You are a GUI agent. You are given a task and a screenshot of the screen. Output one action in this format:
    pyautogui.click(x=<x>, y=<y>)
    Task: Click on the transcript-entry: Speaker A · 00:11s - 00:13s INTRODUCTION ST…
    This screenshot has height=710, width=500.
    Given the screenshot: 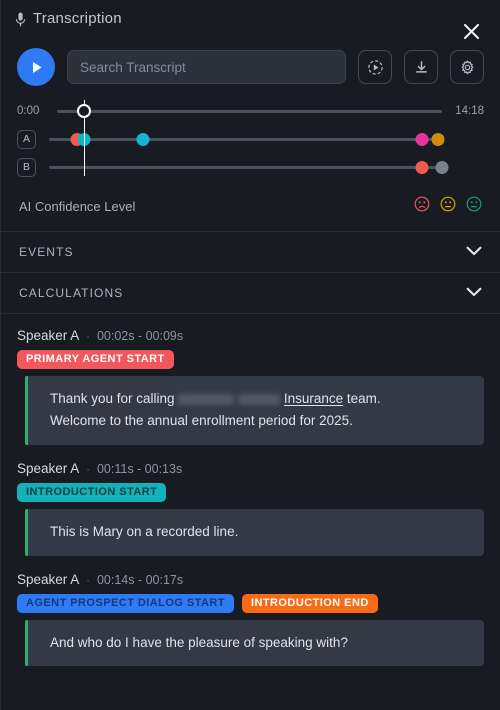 What is the action you would take?
    pyautogui.click(x=250, y=508)
    